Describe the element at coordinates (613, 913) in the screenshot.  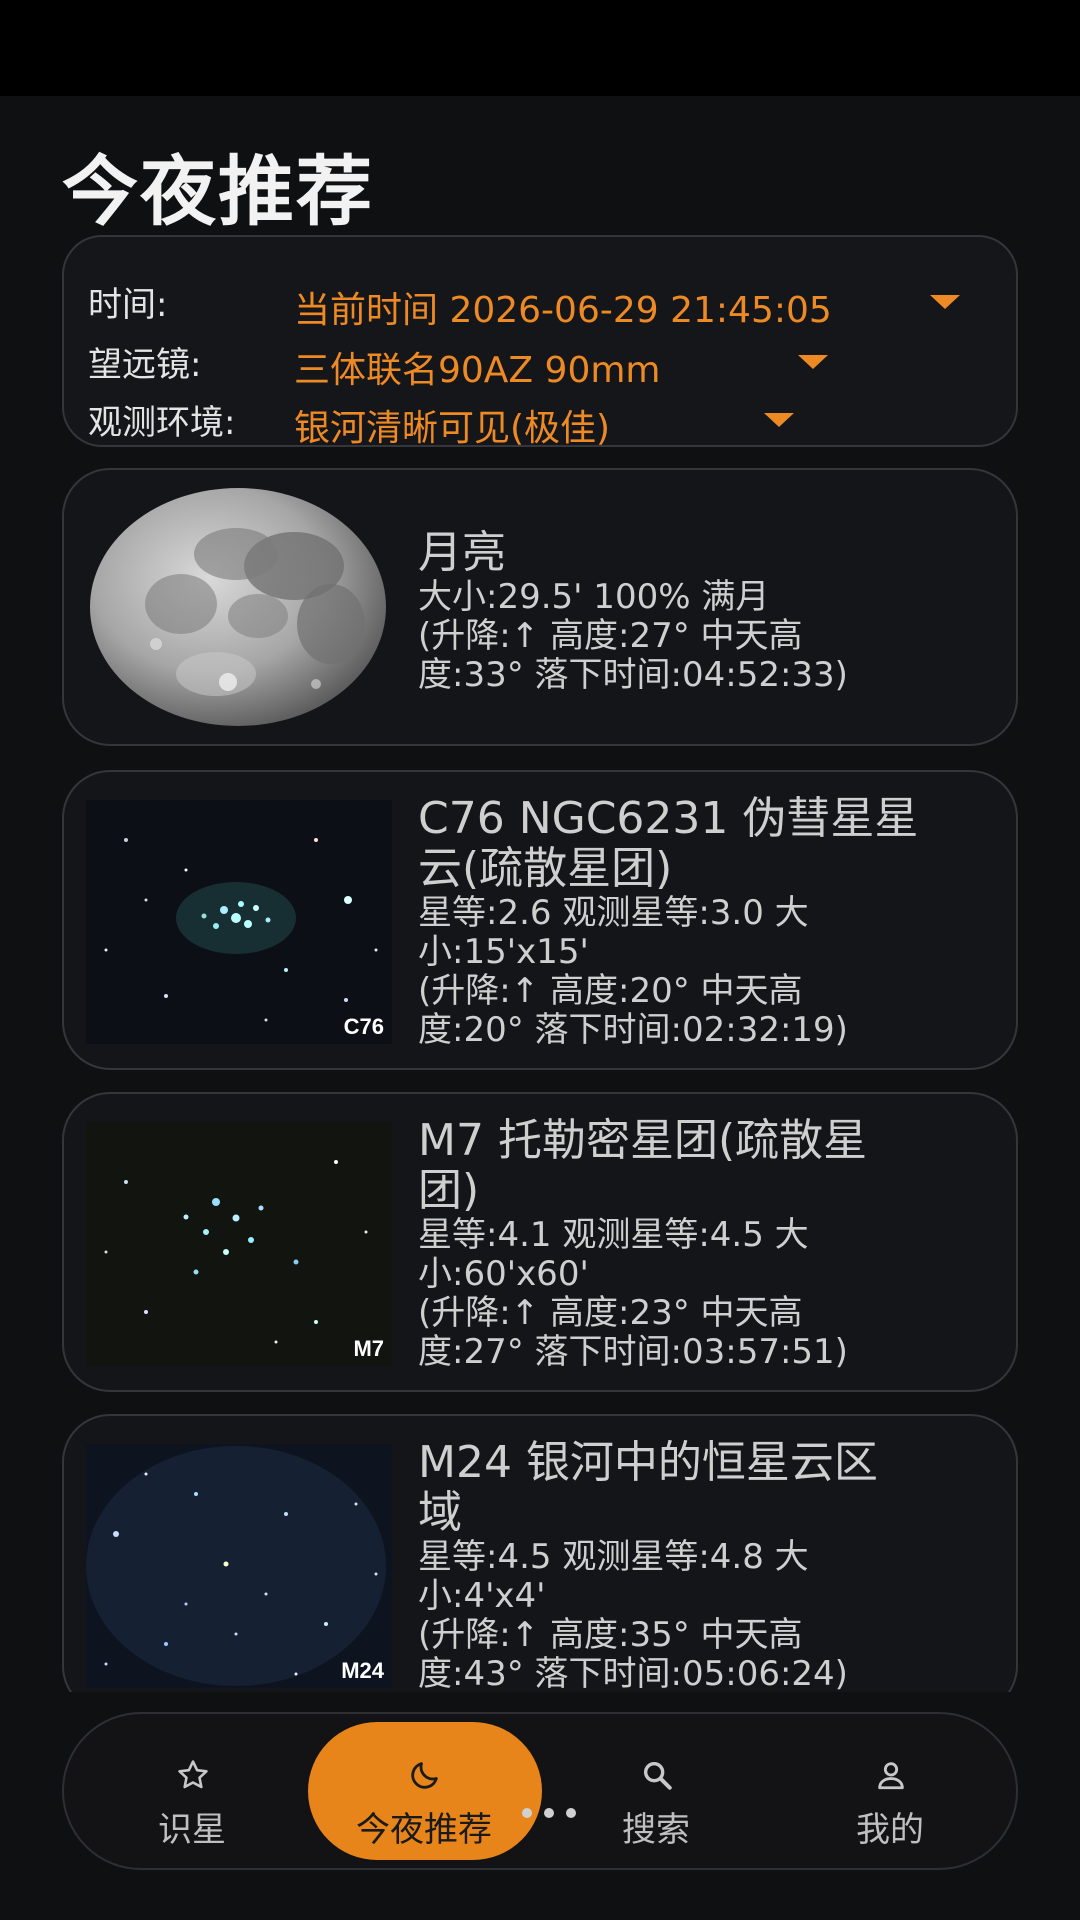
I see `object-detail-line: 星等:2.6 观测星等:3.0 大` at that location.